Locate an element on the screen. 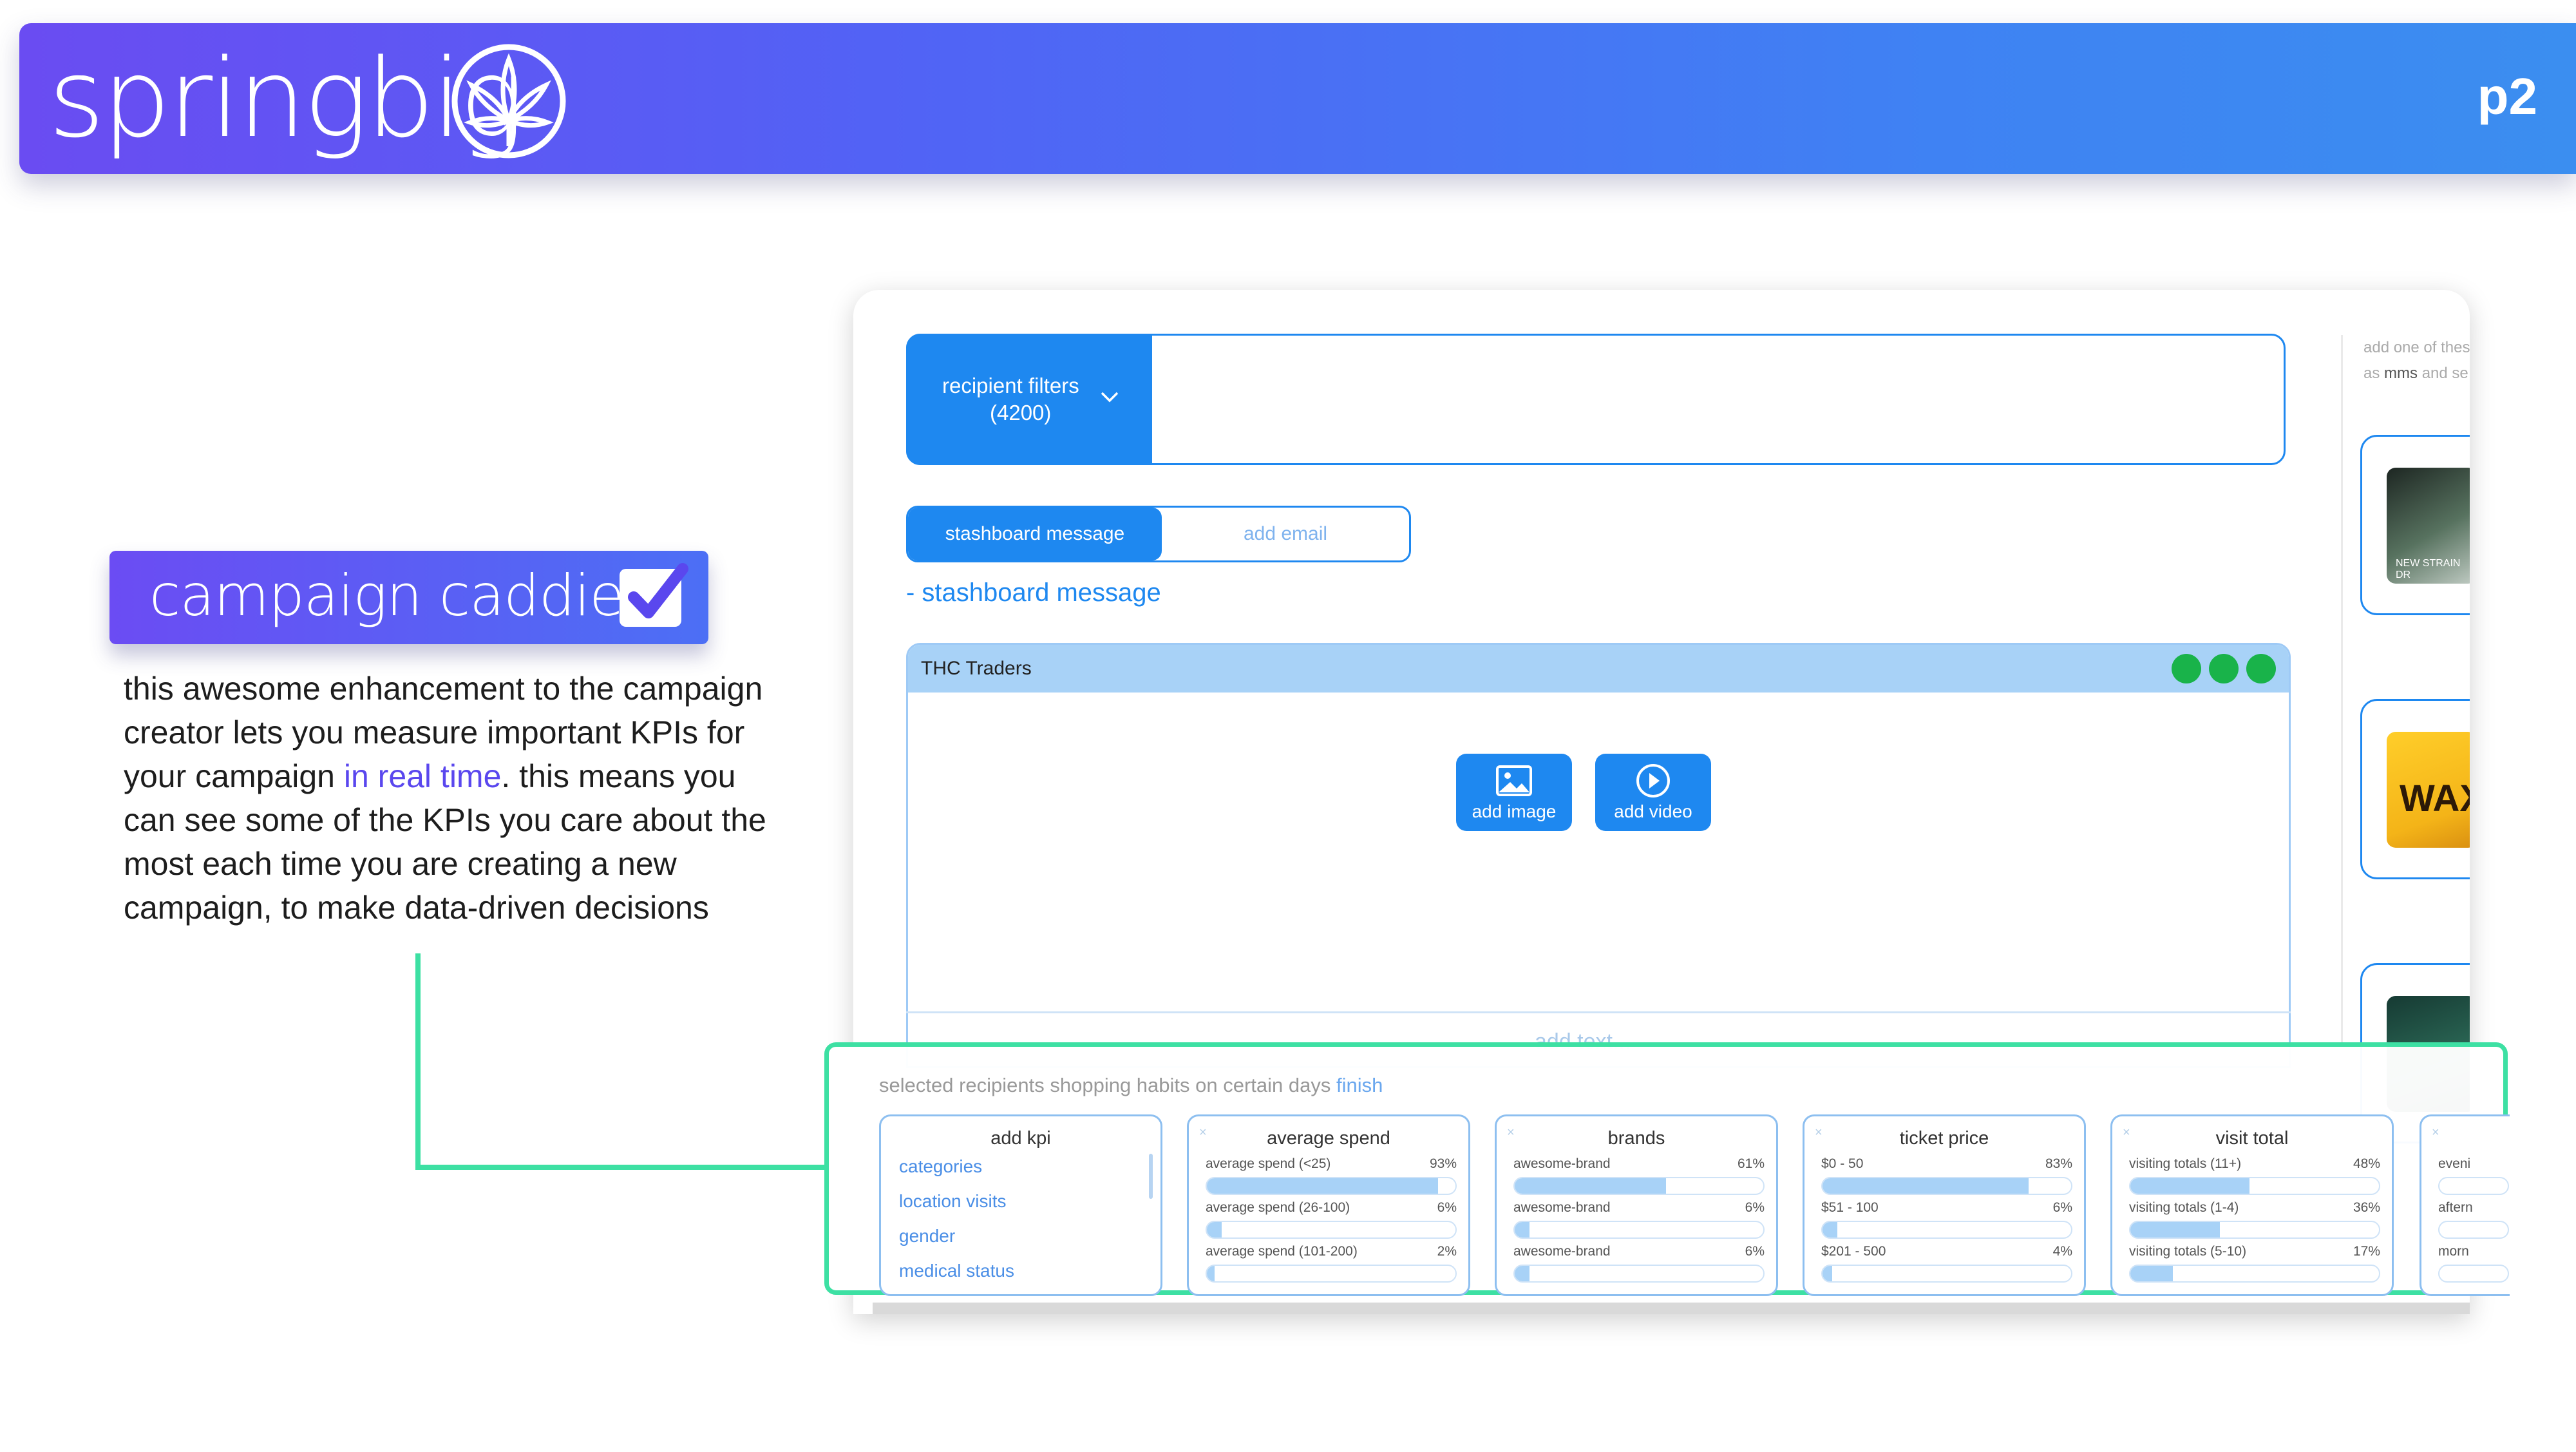 The image size is (2576, 1452). kpi-row: $51 - 100 6% is located at coordinates (1946, 1220).